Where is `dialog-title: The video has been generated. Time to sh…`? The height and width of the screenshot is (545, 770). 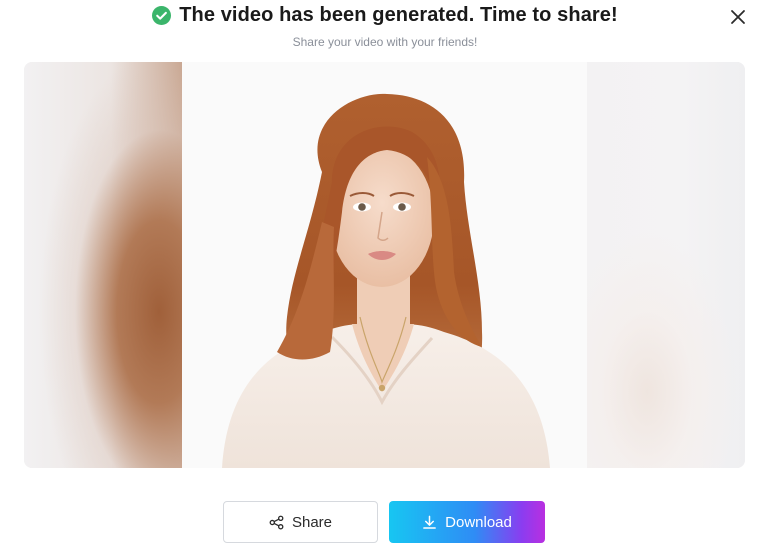 dialog-title: The video has been generated. Time to sh… is located at coordinates (398, 14).